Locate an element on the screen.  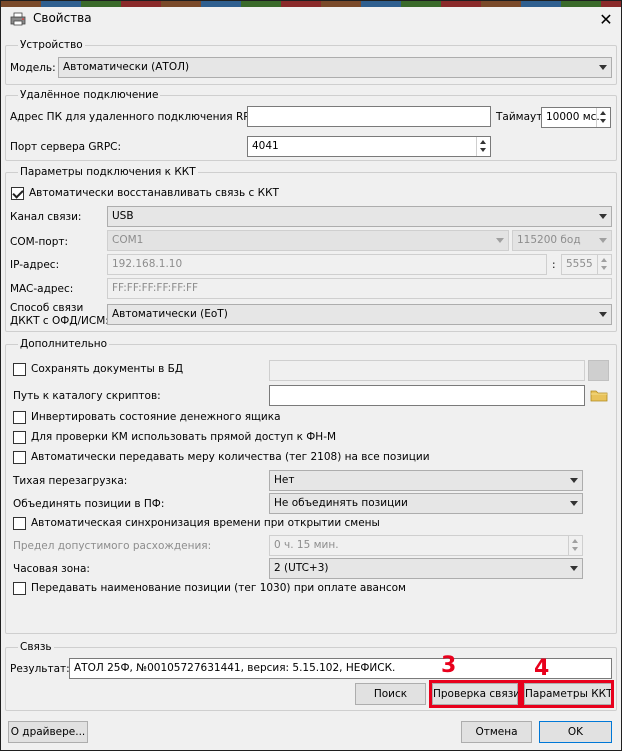
window-title: Свойства is located at coordinates (62, 18).